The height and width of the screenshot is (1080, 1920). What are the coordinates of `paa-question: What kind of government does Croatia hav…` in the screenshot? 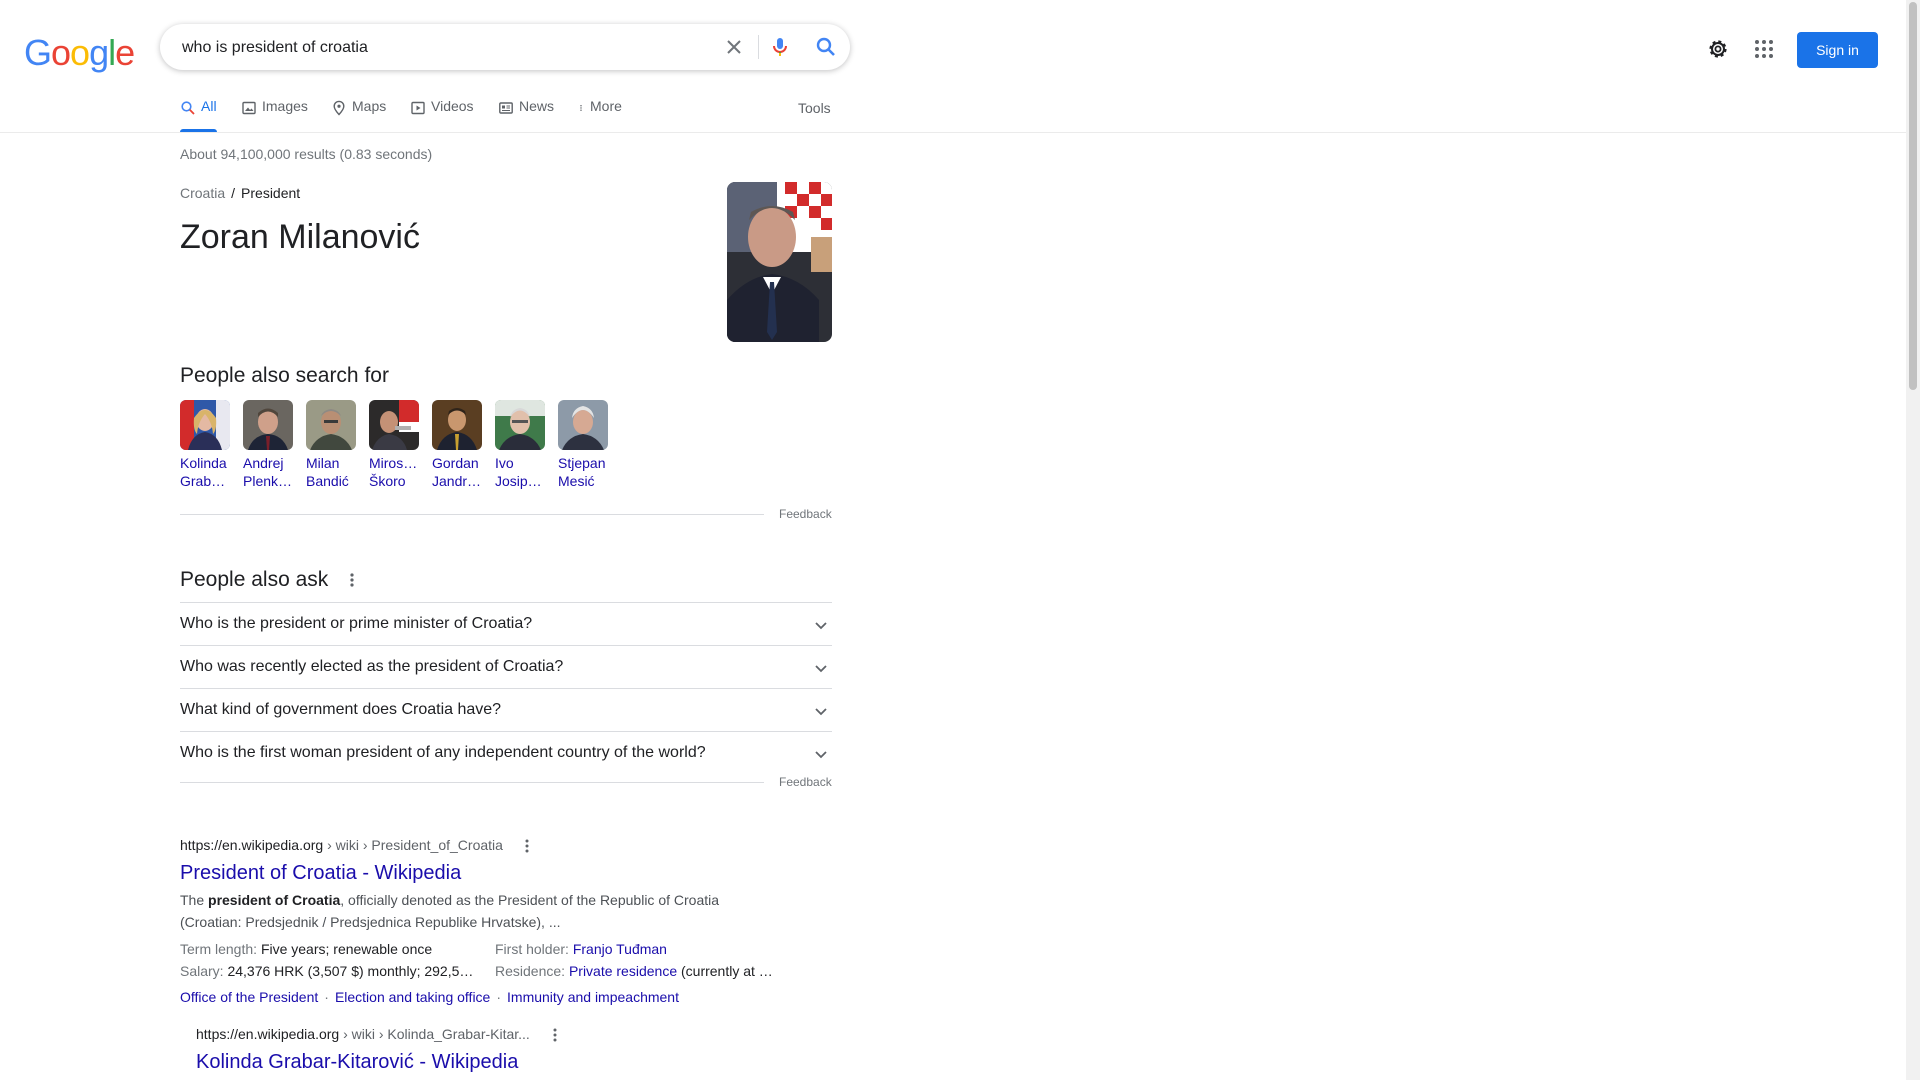 It's located at (506, 710).